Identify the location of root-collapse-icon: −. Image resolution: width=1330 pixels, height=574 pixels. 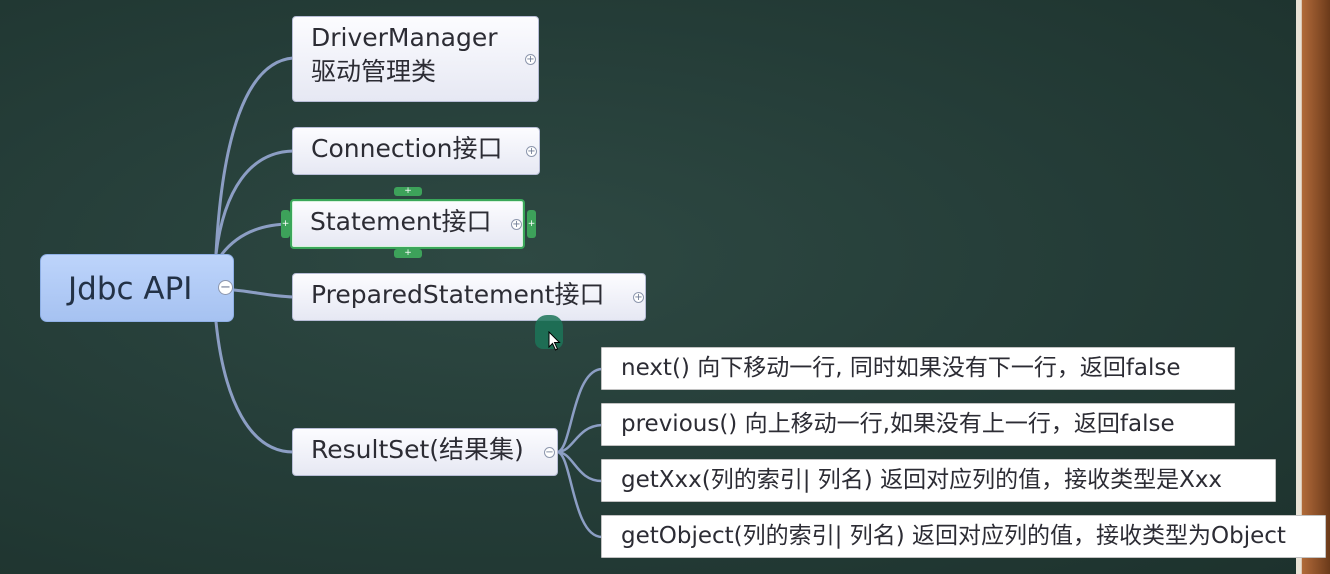
(225, 287).